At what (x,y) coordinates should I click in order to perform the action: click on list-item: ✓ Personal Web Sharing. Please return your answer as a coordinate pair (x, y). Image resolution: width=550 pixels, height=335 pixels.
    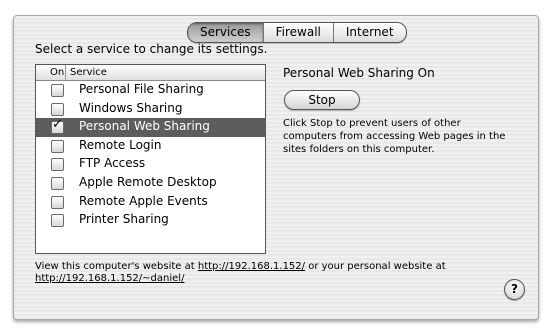
    Looking at the image, I should click on (150, 127).